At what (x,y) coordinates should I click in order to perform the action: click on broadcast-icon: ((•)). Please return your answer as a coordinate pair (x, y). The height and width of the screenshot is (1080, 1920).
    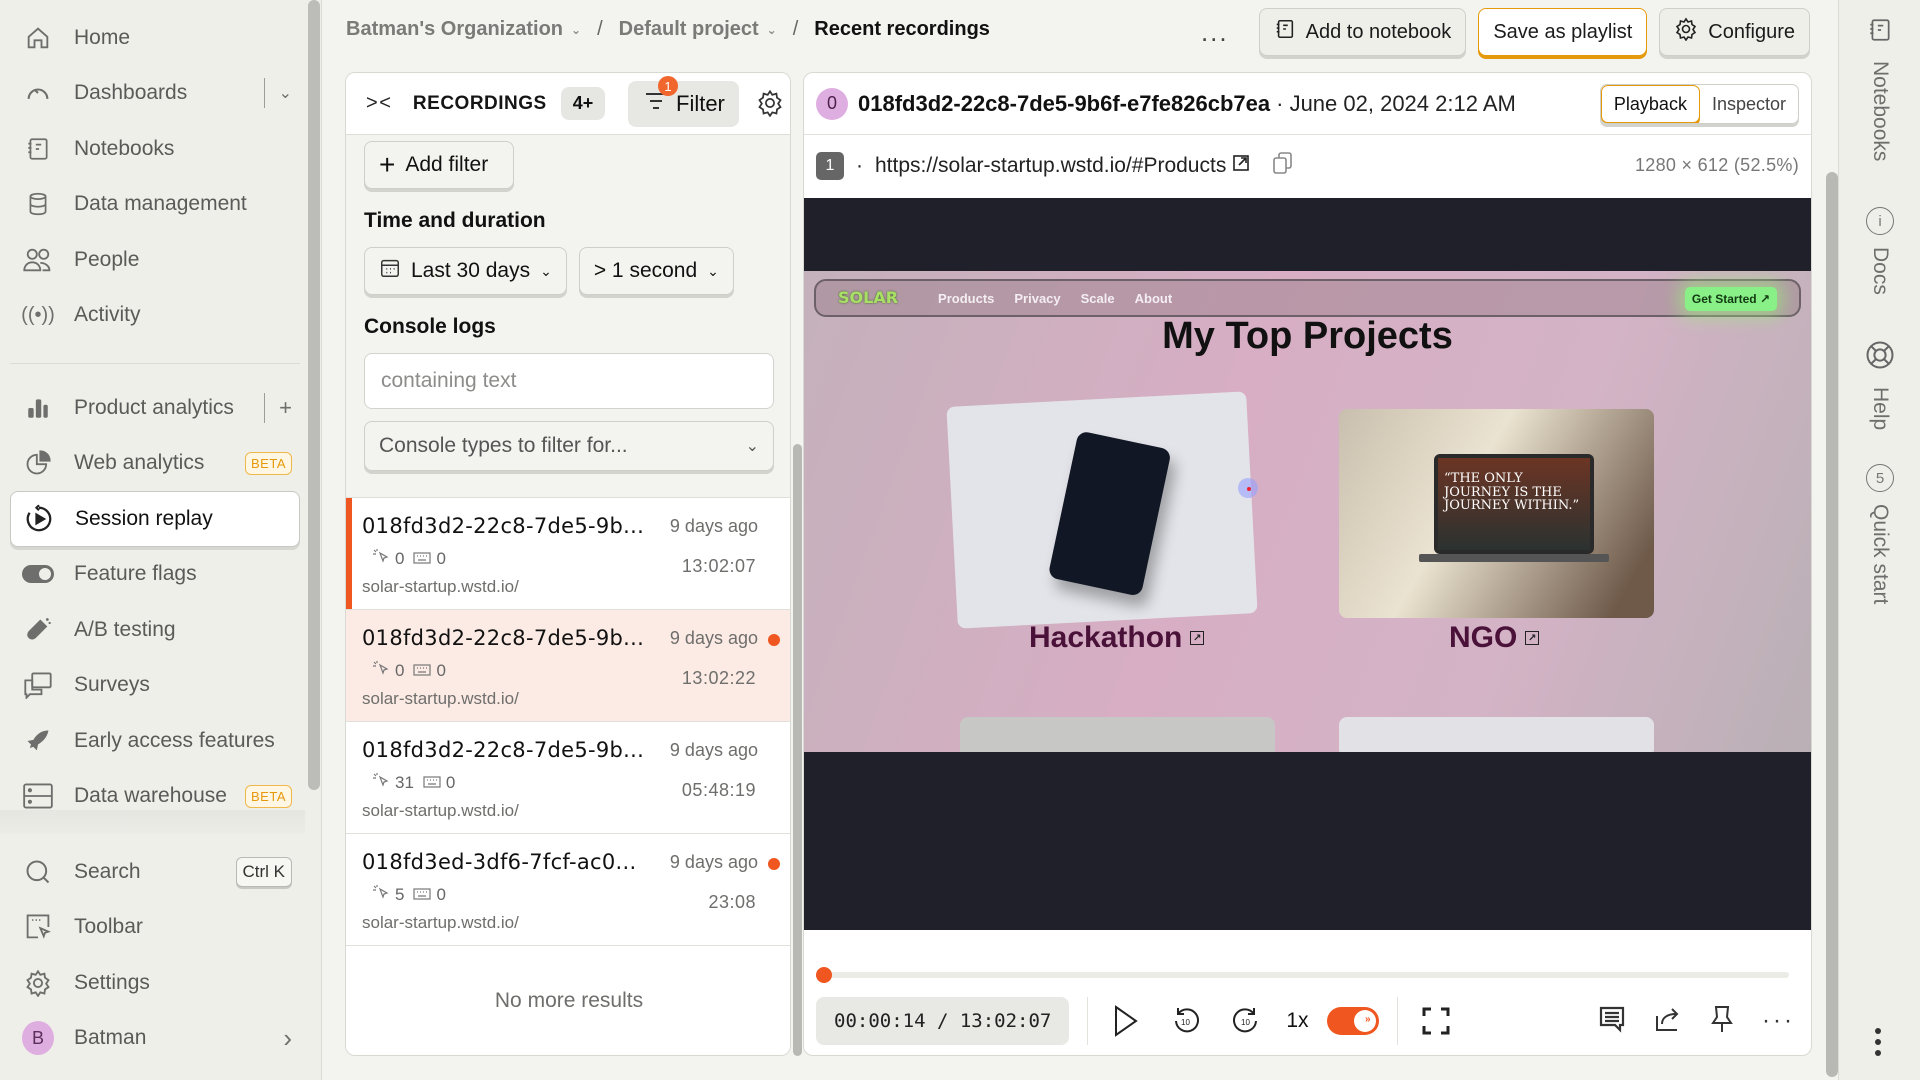
    Looking at the image, I should click on (38, 314).